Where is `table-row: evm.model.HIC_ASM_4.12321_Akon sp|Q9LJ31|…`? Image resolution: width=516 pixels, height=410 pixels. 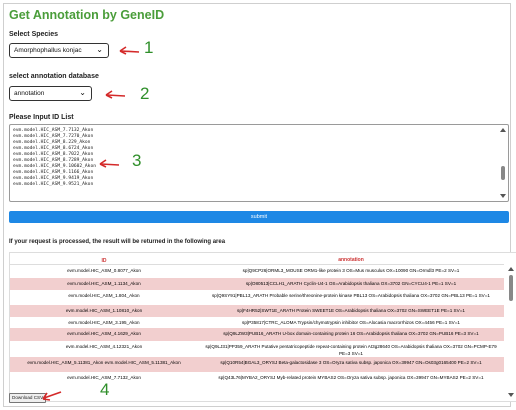
table-row: evm.model.HIC_ASM_4.12321_Akon sp|Q9LJ31|… is located at coordinates (257, 349).